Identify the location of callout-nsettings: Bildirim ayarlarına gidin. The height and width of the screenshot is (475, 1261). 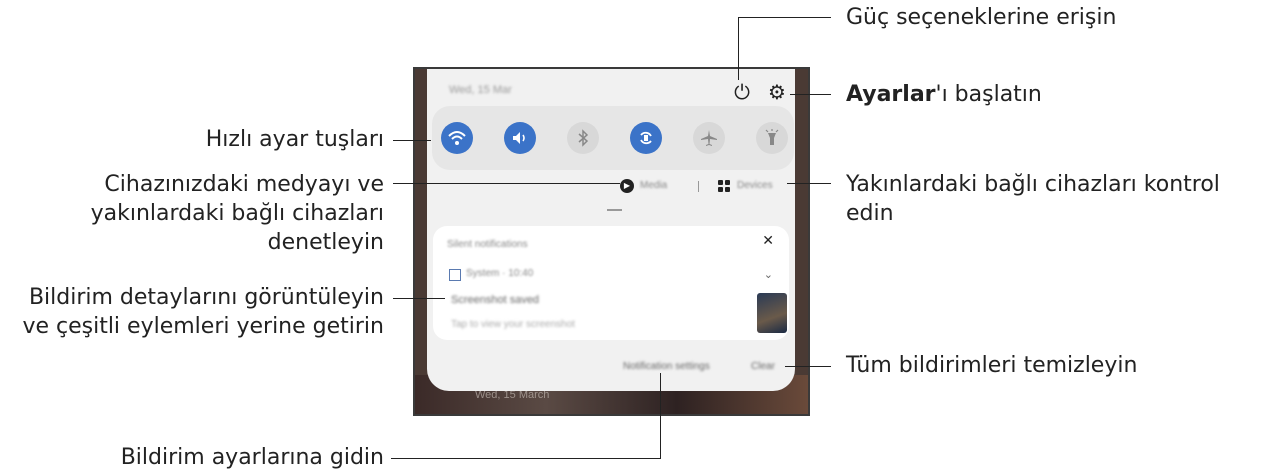
(252, 457).